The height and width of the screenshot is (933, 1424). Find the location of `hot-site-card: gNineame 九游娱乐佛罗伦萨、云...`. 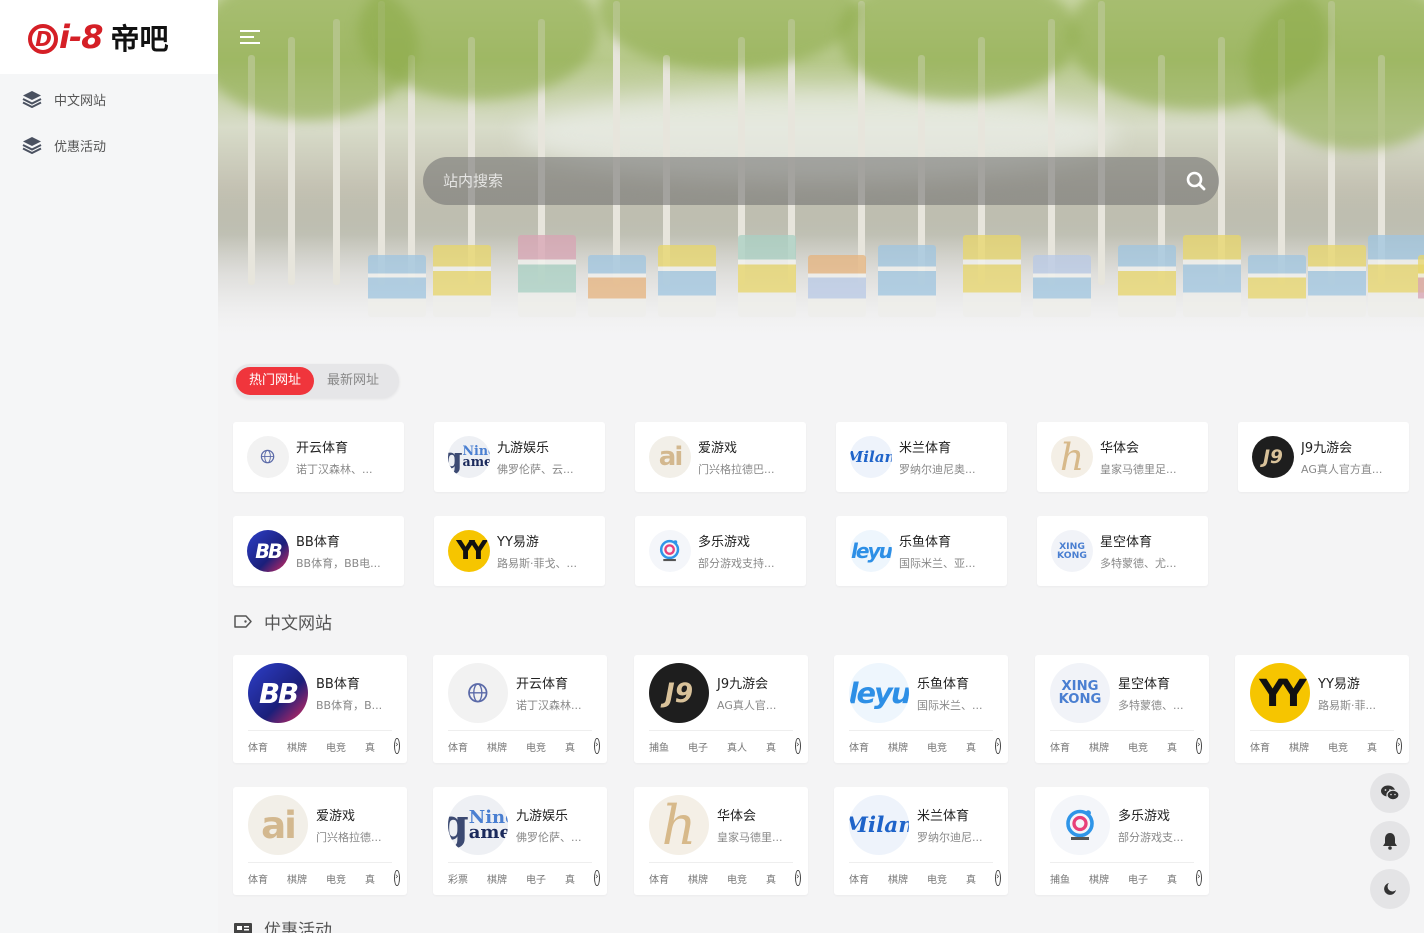

hot-site-card: gNineame 九游娱乐佛罗伦萨、云... is located at coordinates (519, 457).